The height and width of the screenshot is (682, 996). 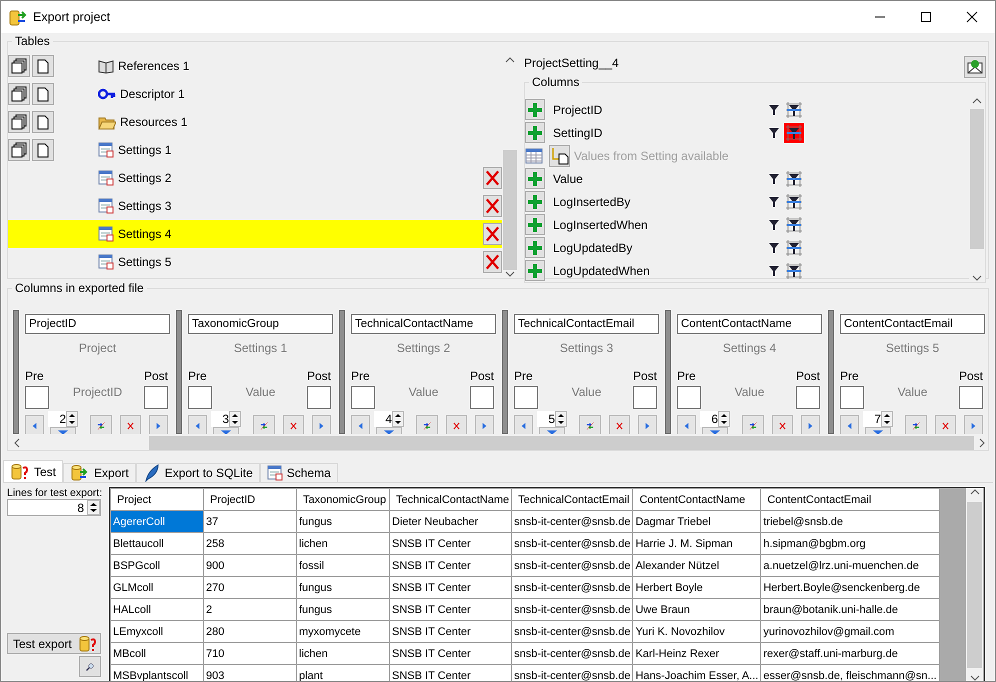 I want to click on column-header: ContentContactName, so click(x=696, y=499).